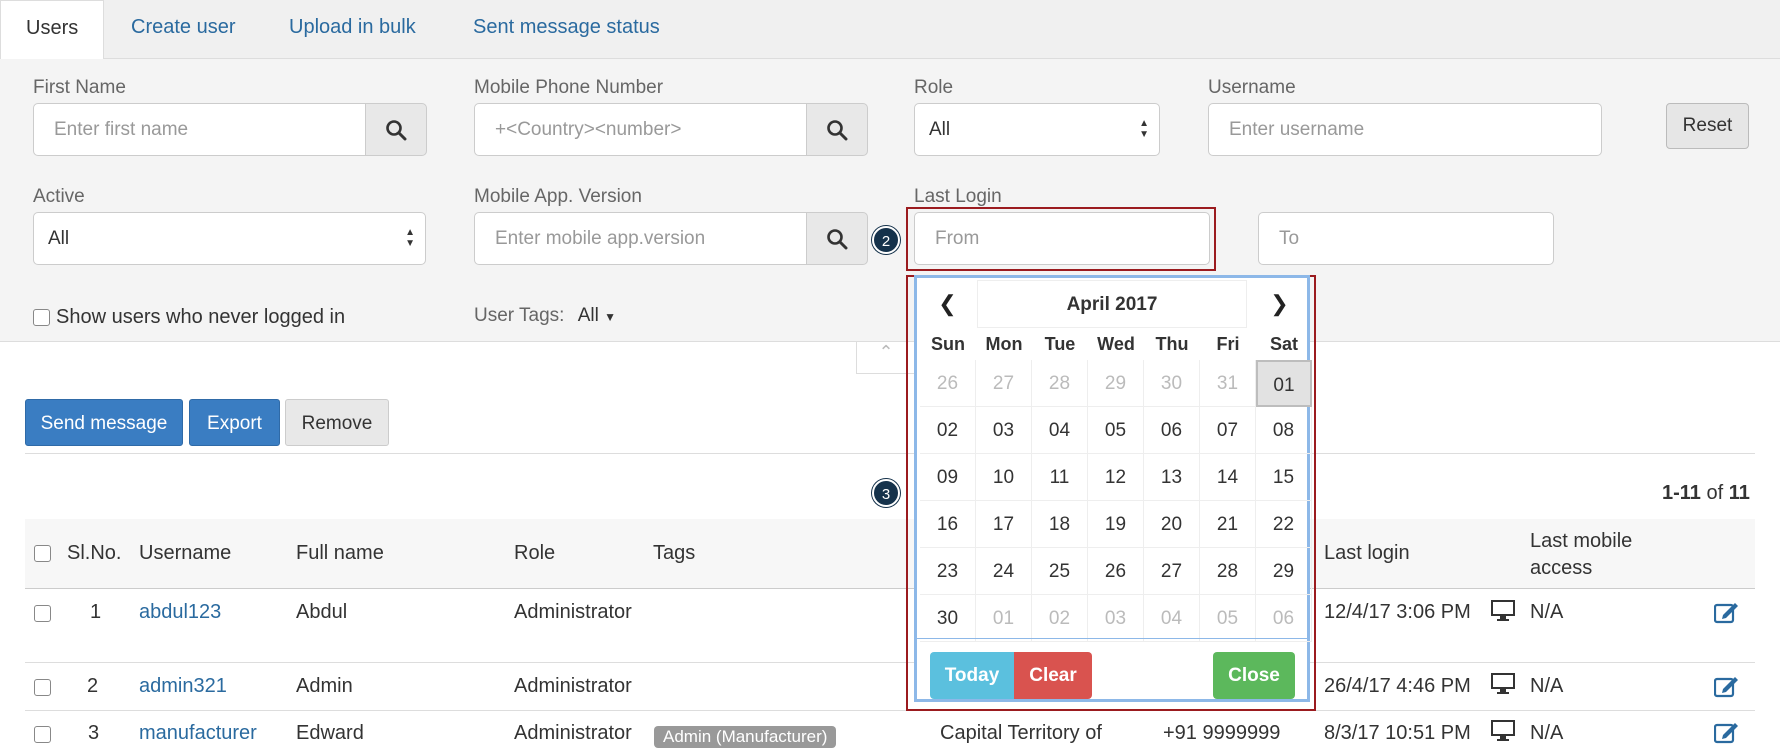  I want to click on day-cell: 23, so click(948, 571).